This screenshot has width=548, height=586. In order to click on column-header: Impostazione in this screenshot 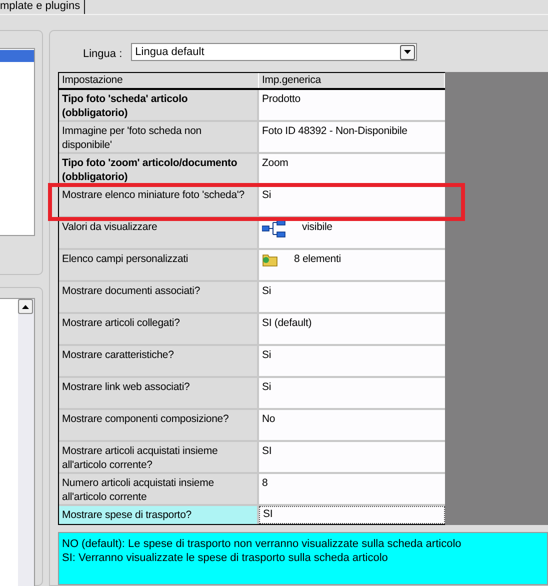, I will do `click(159, 80)`.